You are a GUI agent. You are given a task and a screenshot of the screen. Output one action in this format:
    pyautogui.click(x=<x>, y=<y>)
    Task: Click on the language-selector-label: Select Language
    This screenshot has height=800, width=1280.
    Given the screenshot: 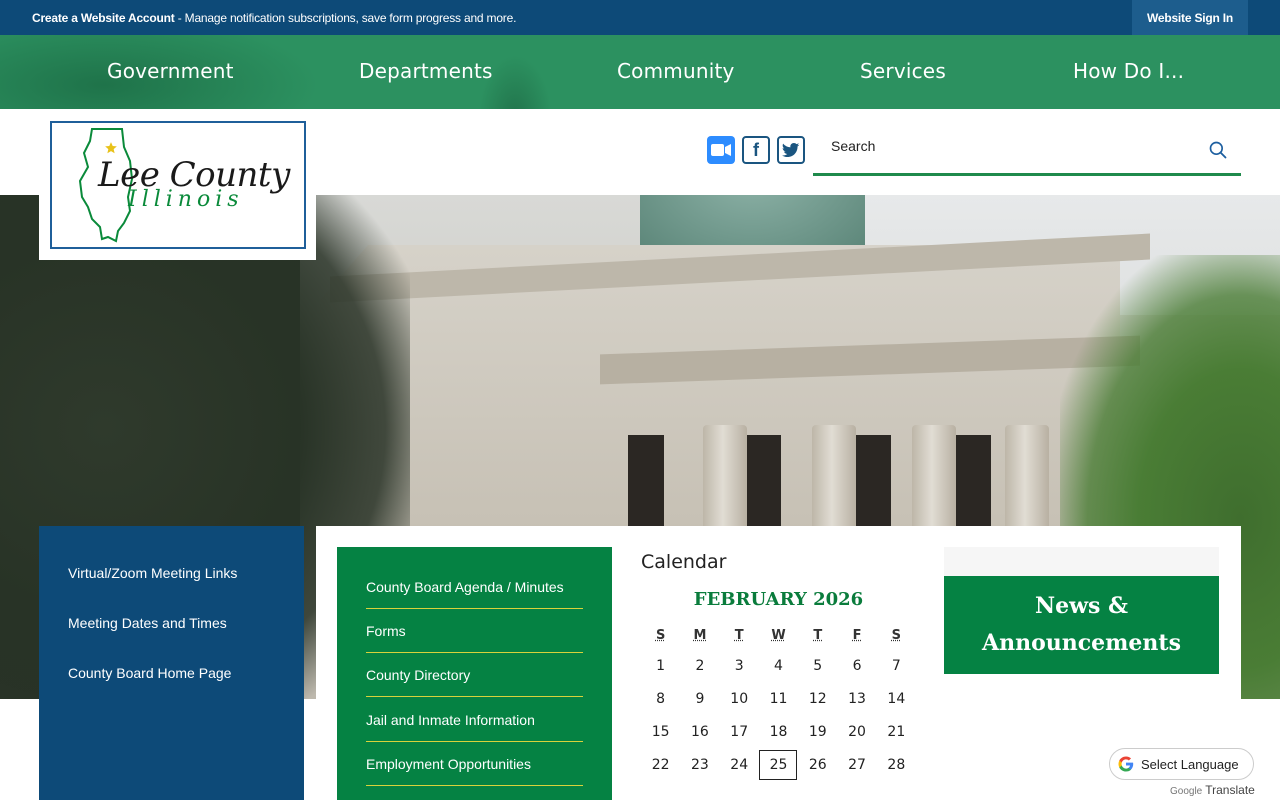 What is the action you would take?
    pyautogui.click(x=1190, y=764)
    